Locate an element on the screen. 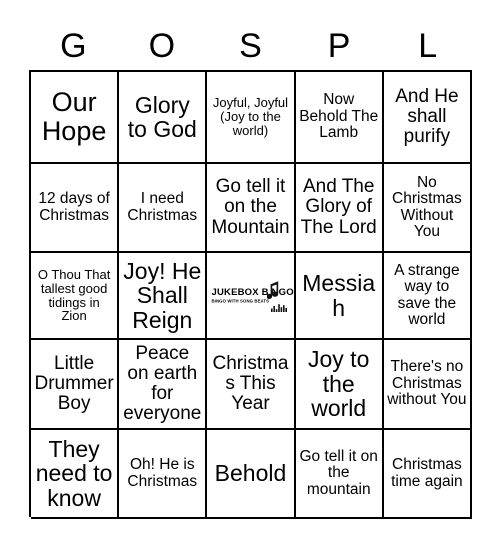  equalizer-icon is located at coordinates (279, 307).